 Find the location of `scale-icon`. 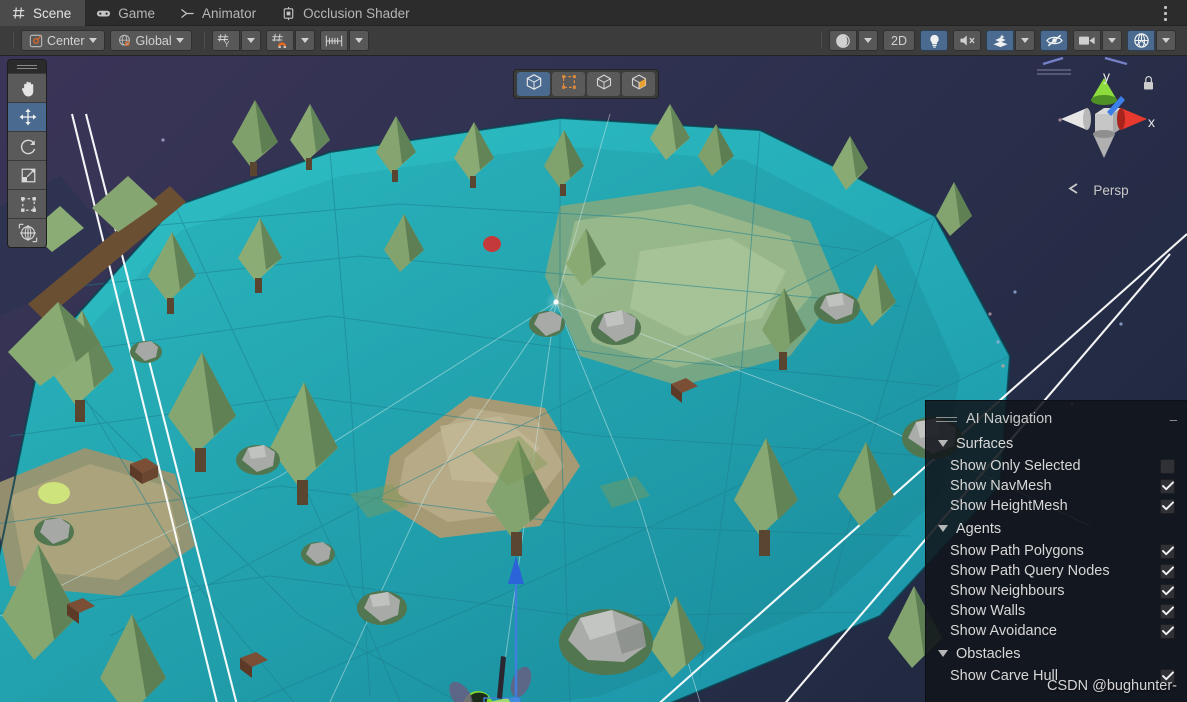

scale-icon is located at coordinates (28, 175).